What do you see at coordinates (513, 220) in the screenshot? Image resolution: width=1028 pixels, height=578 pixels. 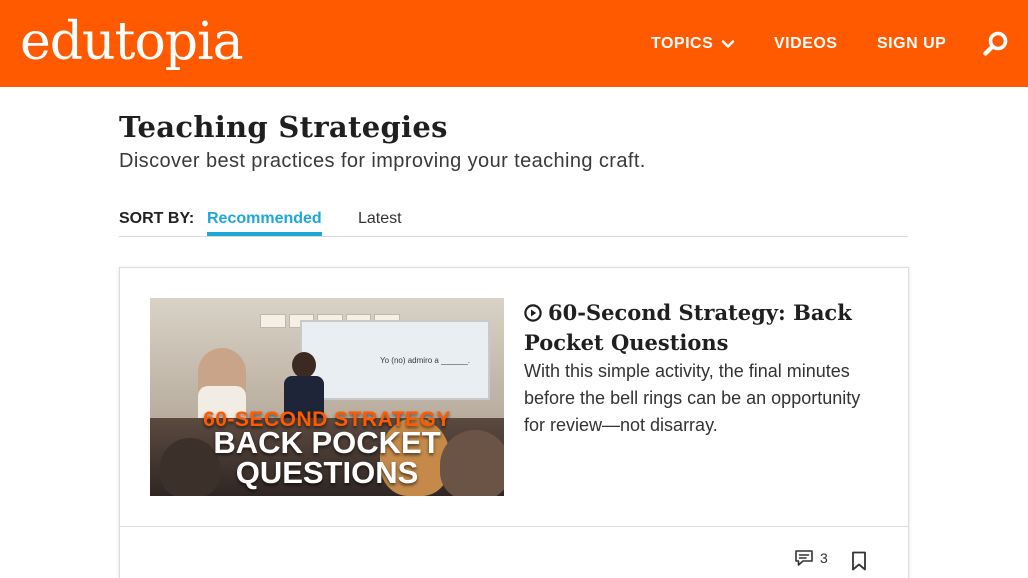 I see `sort-bar: SORT BY: Recommended Latest` at bounding box center [513, 220].